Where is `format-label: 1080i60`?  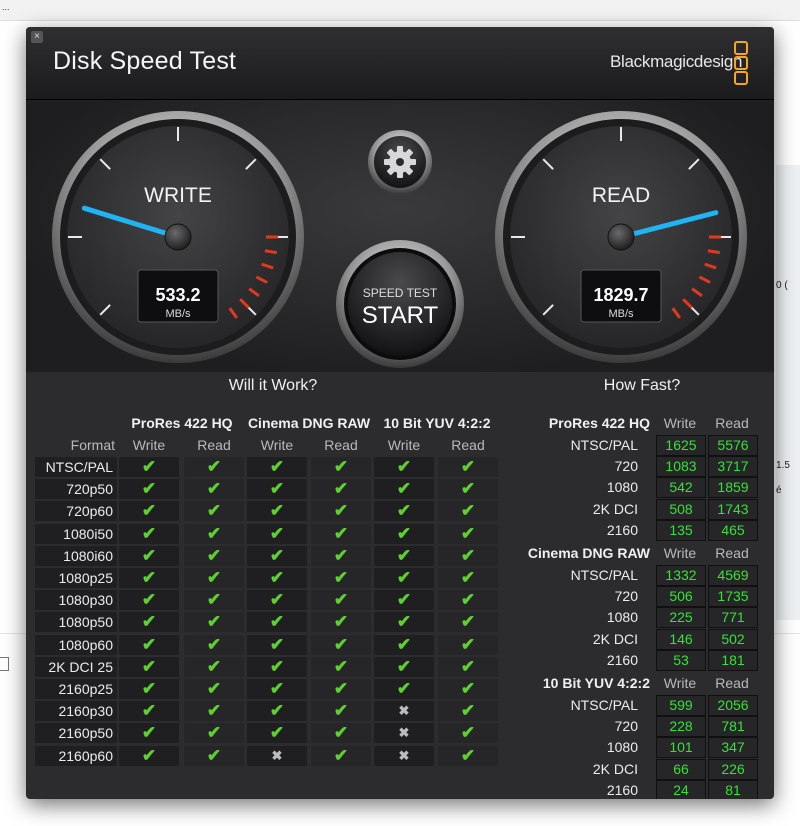
format-label: 1080i60 is located at coordinates (88, 555).